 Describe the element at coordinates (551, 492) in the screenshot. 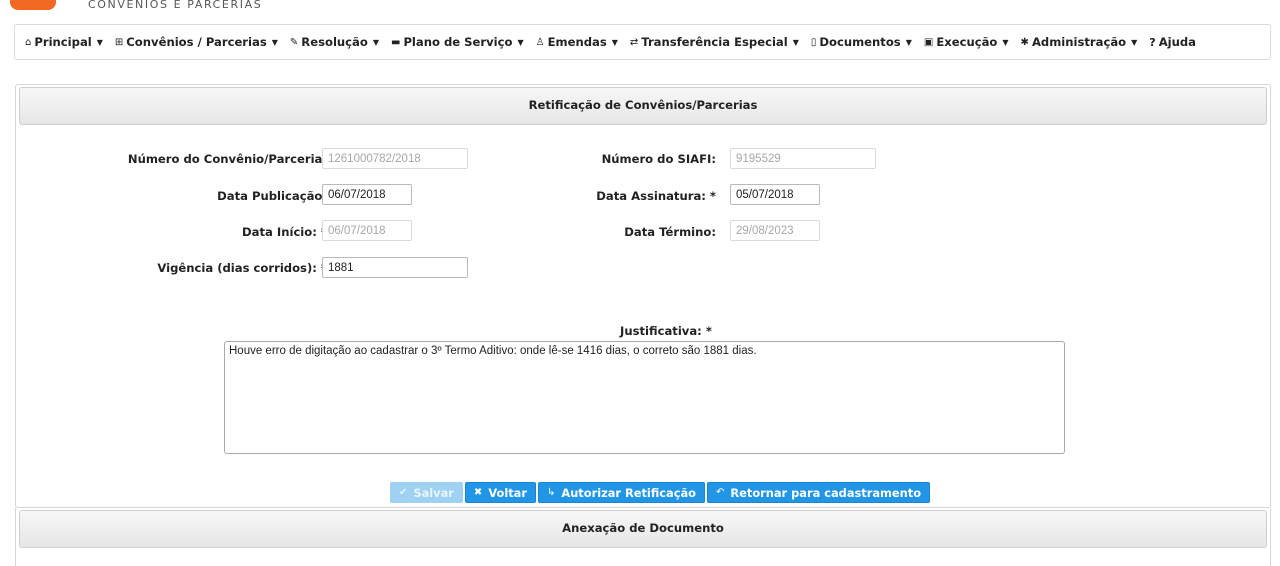

I see `share-arrow-icon: ↳` at that location.